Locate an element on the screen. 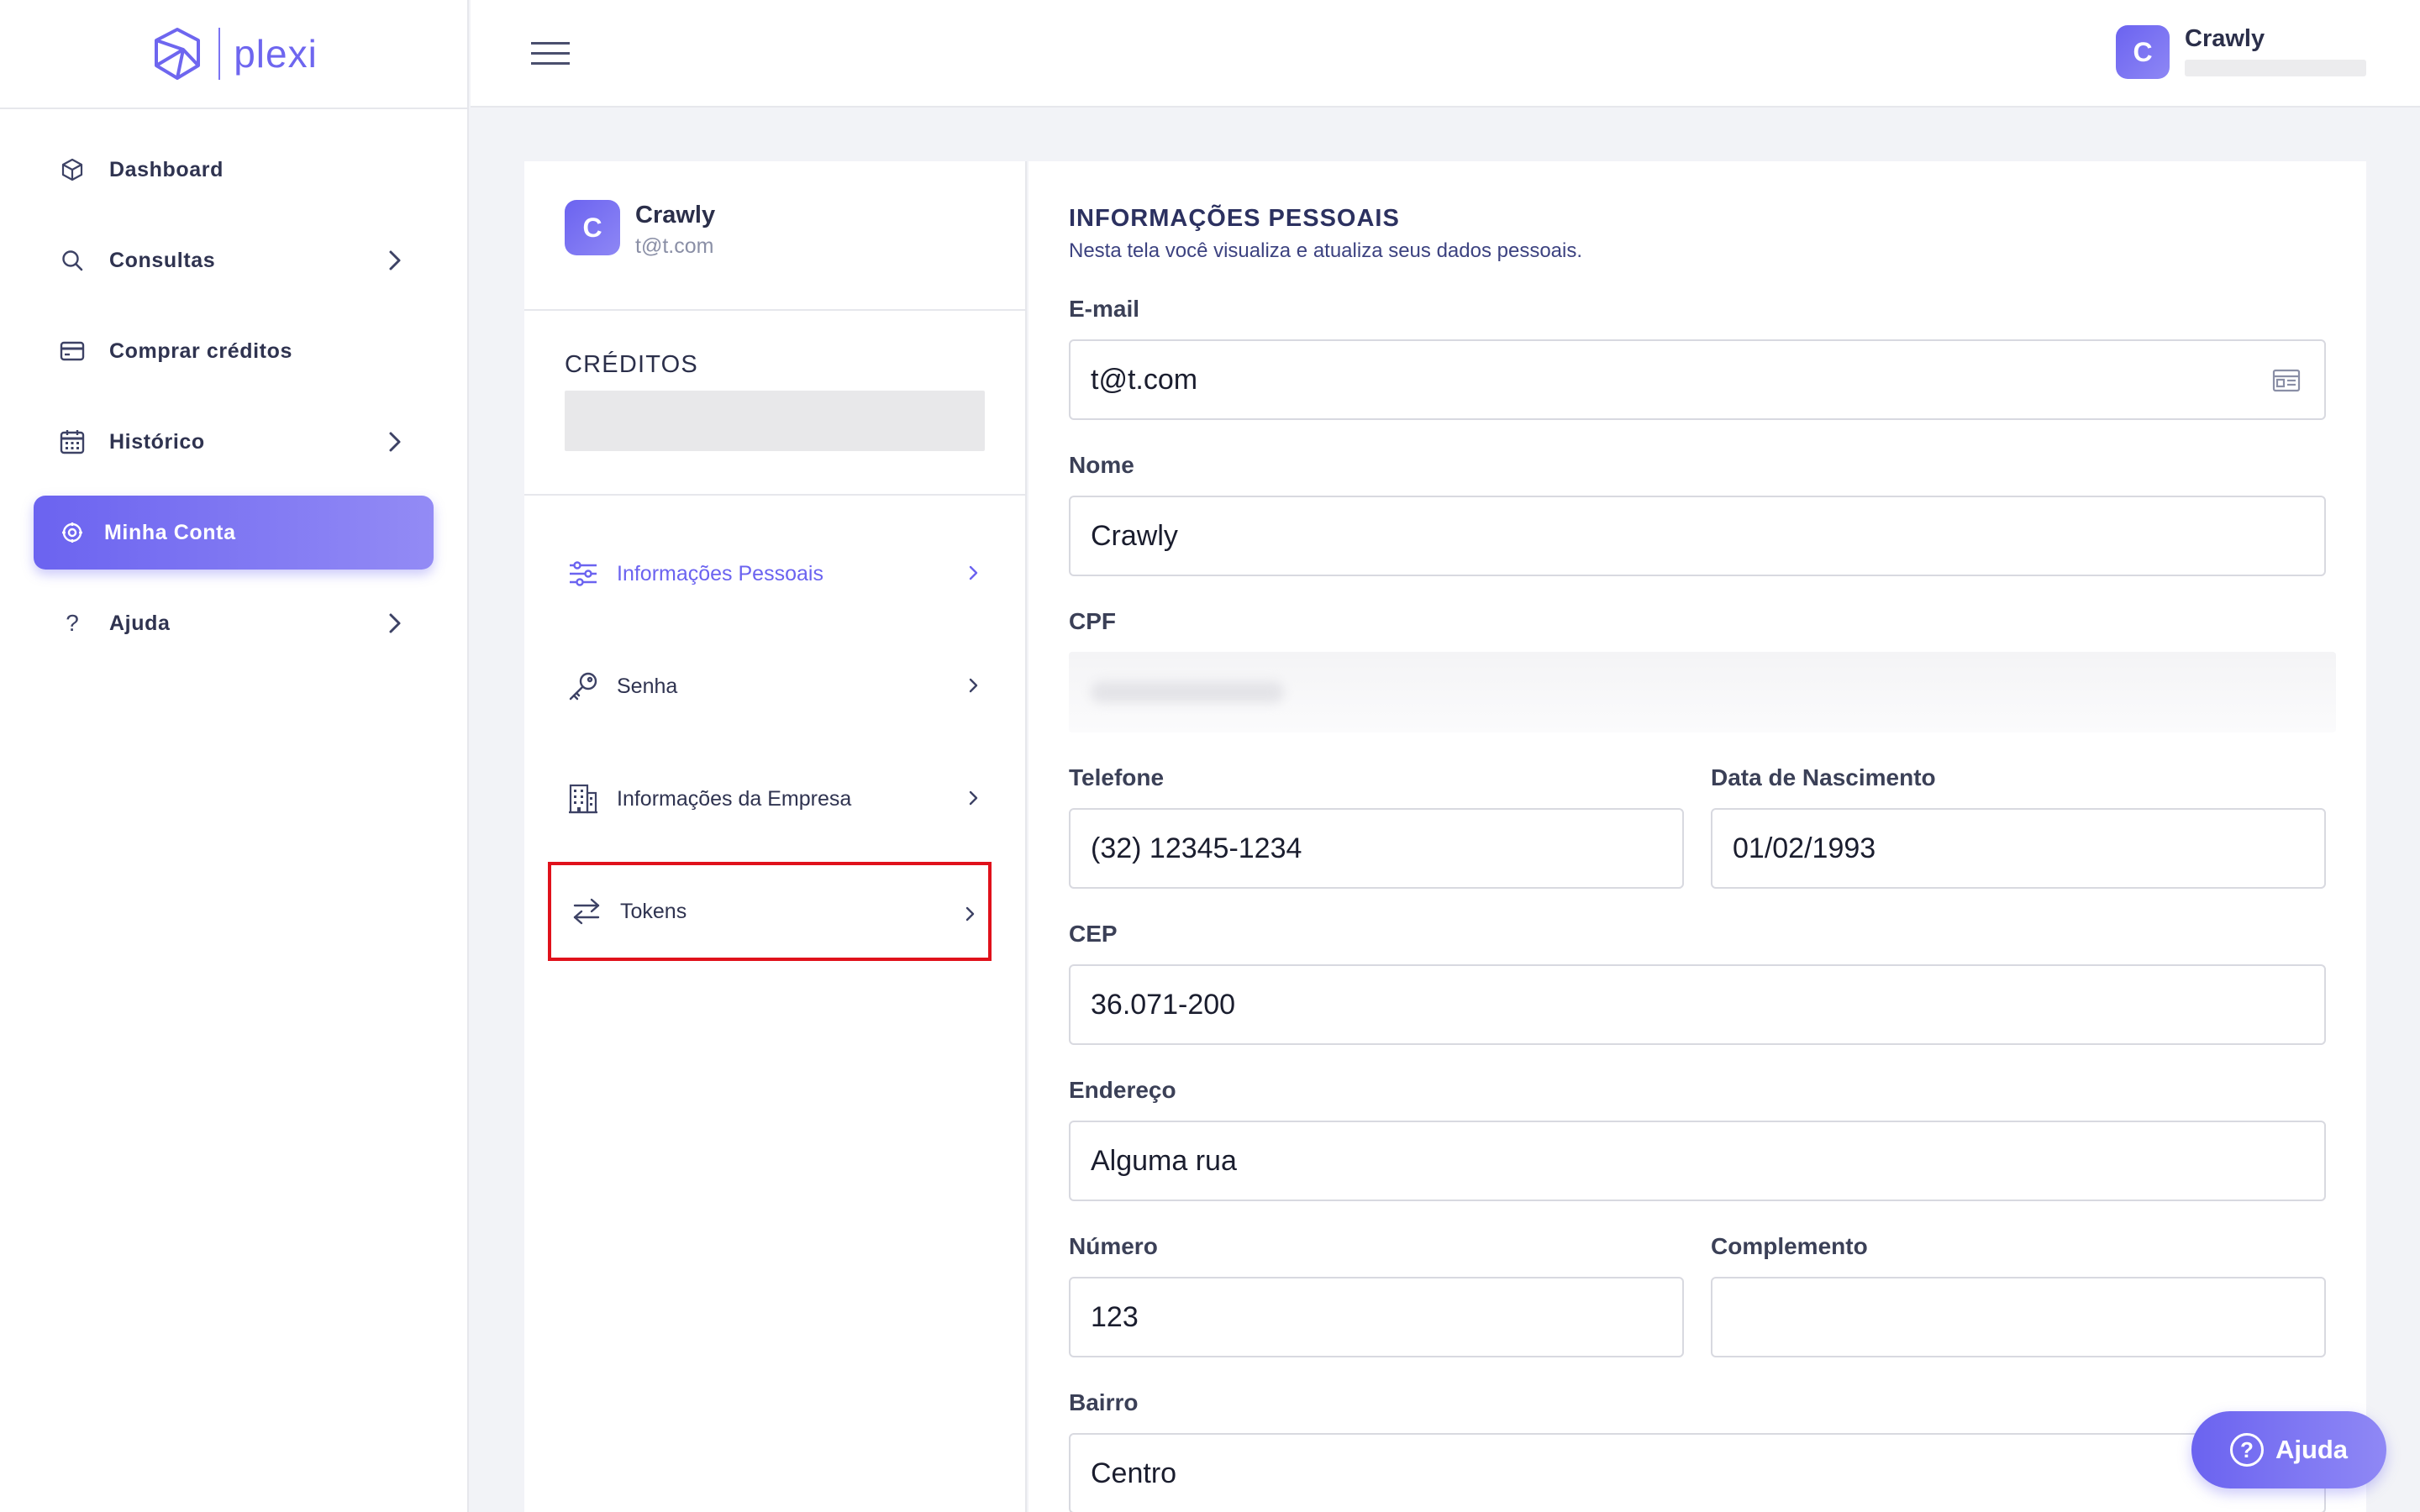  numero-field-group: Número 123 is located at coordinates (1377, 1295).